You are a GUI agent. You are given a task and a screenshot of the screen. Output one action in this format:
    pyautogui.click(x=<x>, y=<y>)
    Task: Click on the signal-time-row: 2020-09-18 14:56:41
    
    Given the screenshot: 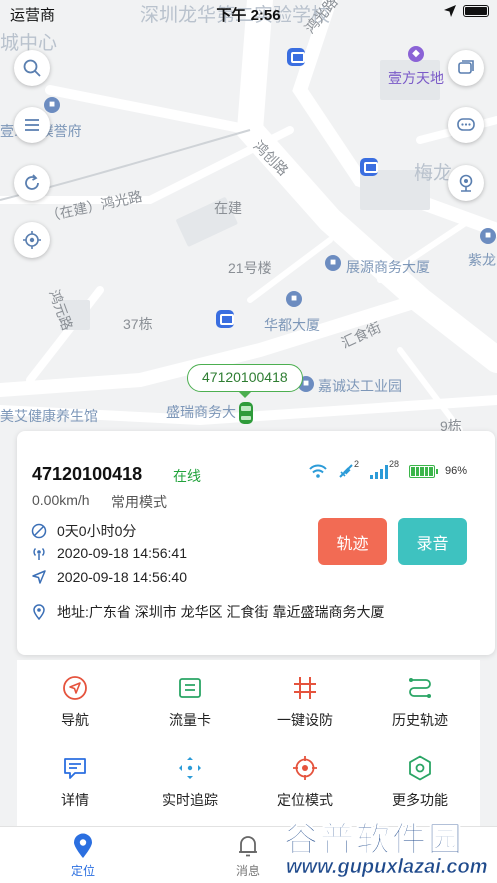 What is the action you would take?
    pyautogui.click(x=109, y=553)
    